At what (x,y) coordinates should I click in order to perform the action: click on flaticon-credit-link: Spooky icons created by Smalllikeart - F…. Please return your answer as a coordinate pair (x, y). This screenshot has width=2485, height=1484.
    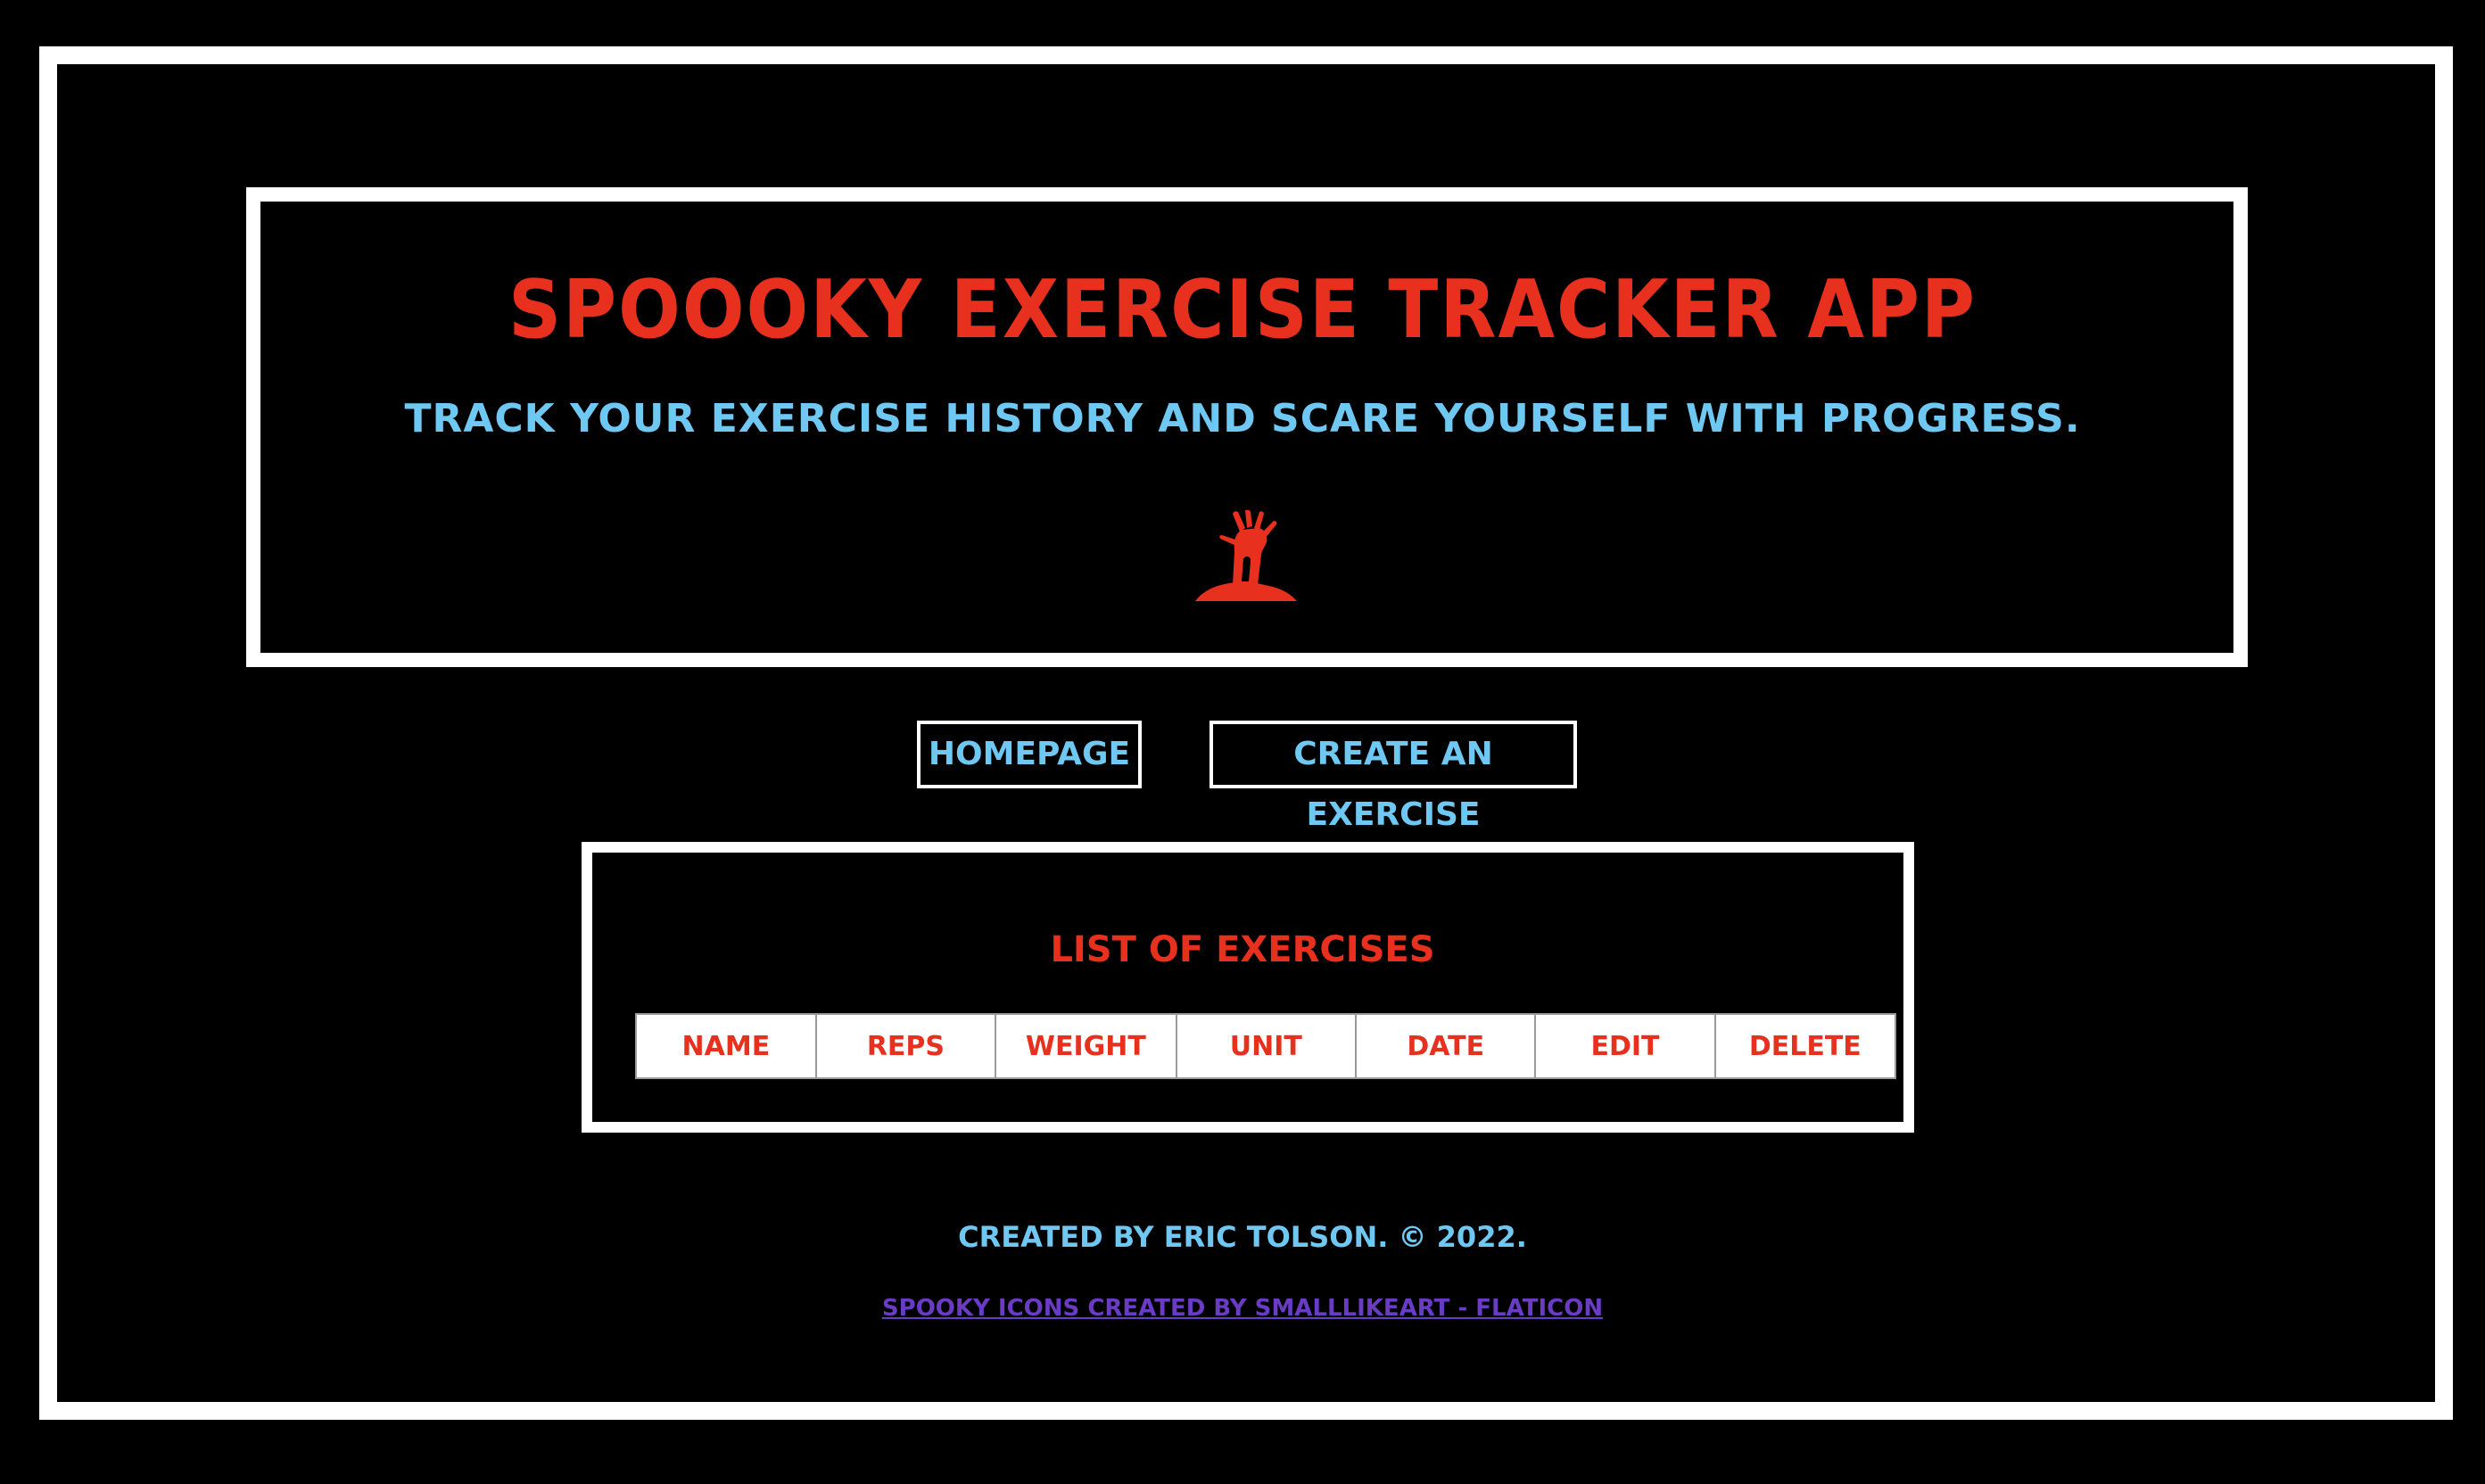
    Looking at the image, I should click on (1242, 1309).